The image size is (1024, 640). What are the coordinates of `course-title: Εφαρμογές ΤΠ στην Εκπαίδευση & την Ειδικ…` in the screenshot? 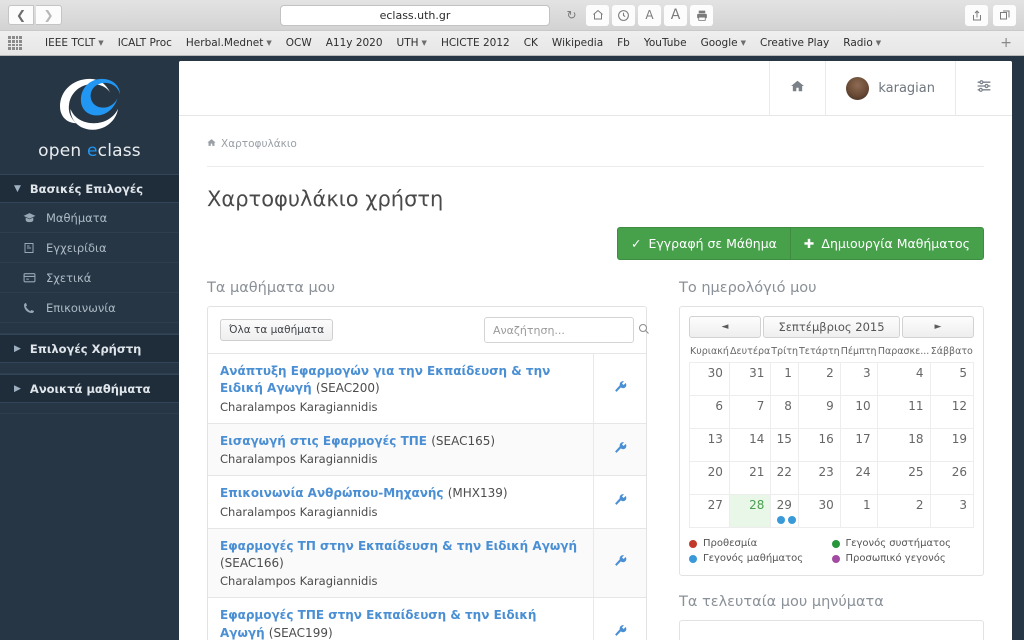 It's located at (400, 555).